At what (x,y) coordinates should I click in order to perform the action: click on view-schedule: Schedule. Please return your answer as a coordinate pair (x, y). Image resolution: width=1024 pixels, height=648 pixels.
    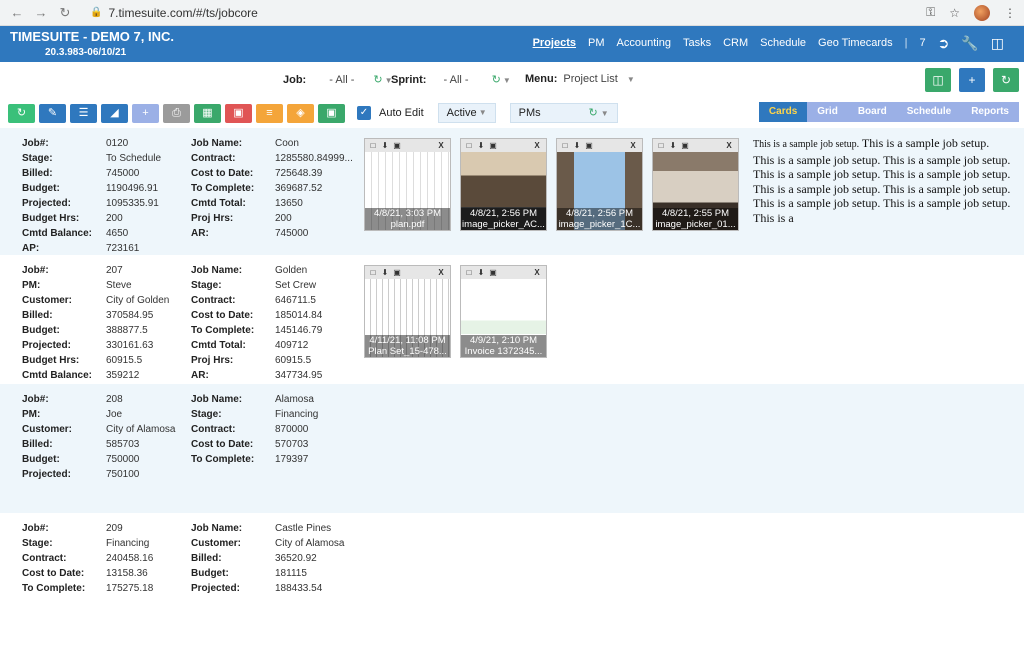
    Looking at the image, I should click on (929, 112).